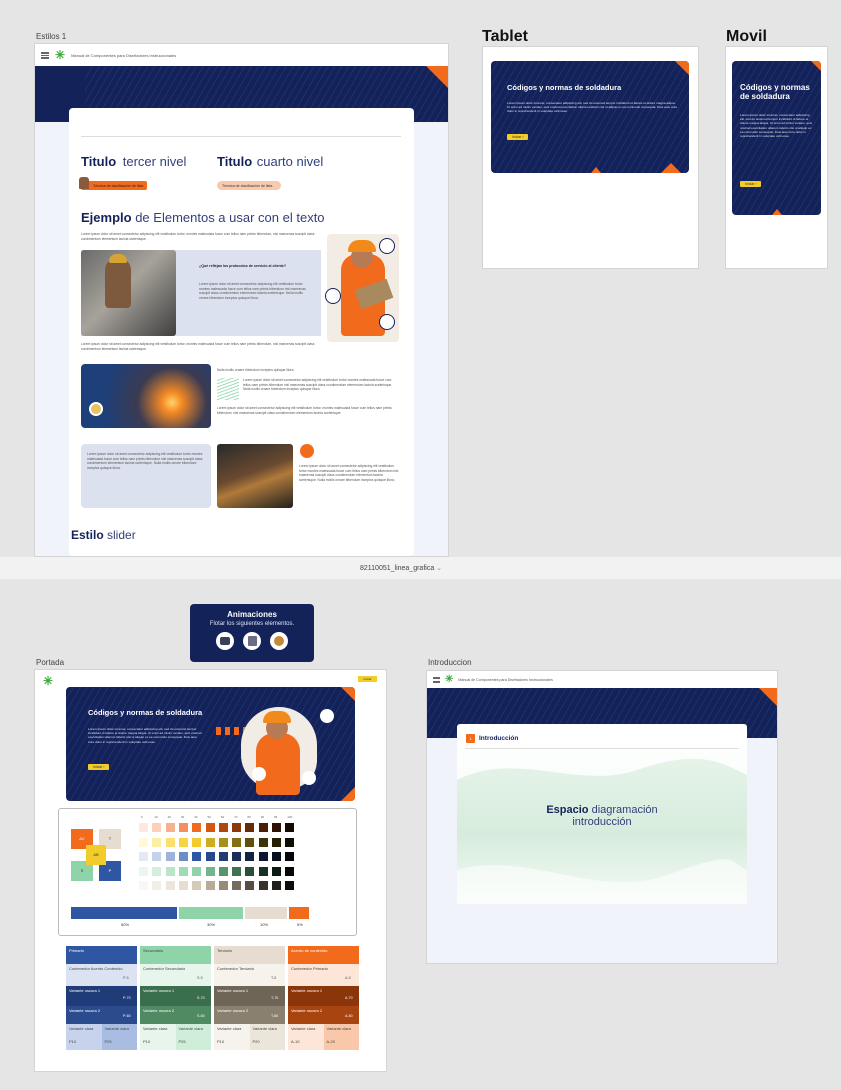 This screenshot has height=1090, width=841. What do you see at coordinates (518, 137) in the screenshot?
I see `tablet-start-button: Iniciar ›` at bounding box center [518, 137].